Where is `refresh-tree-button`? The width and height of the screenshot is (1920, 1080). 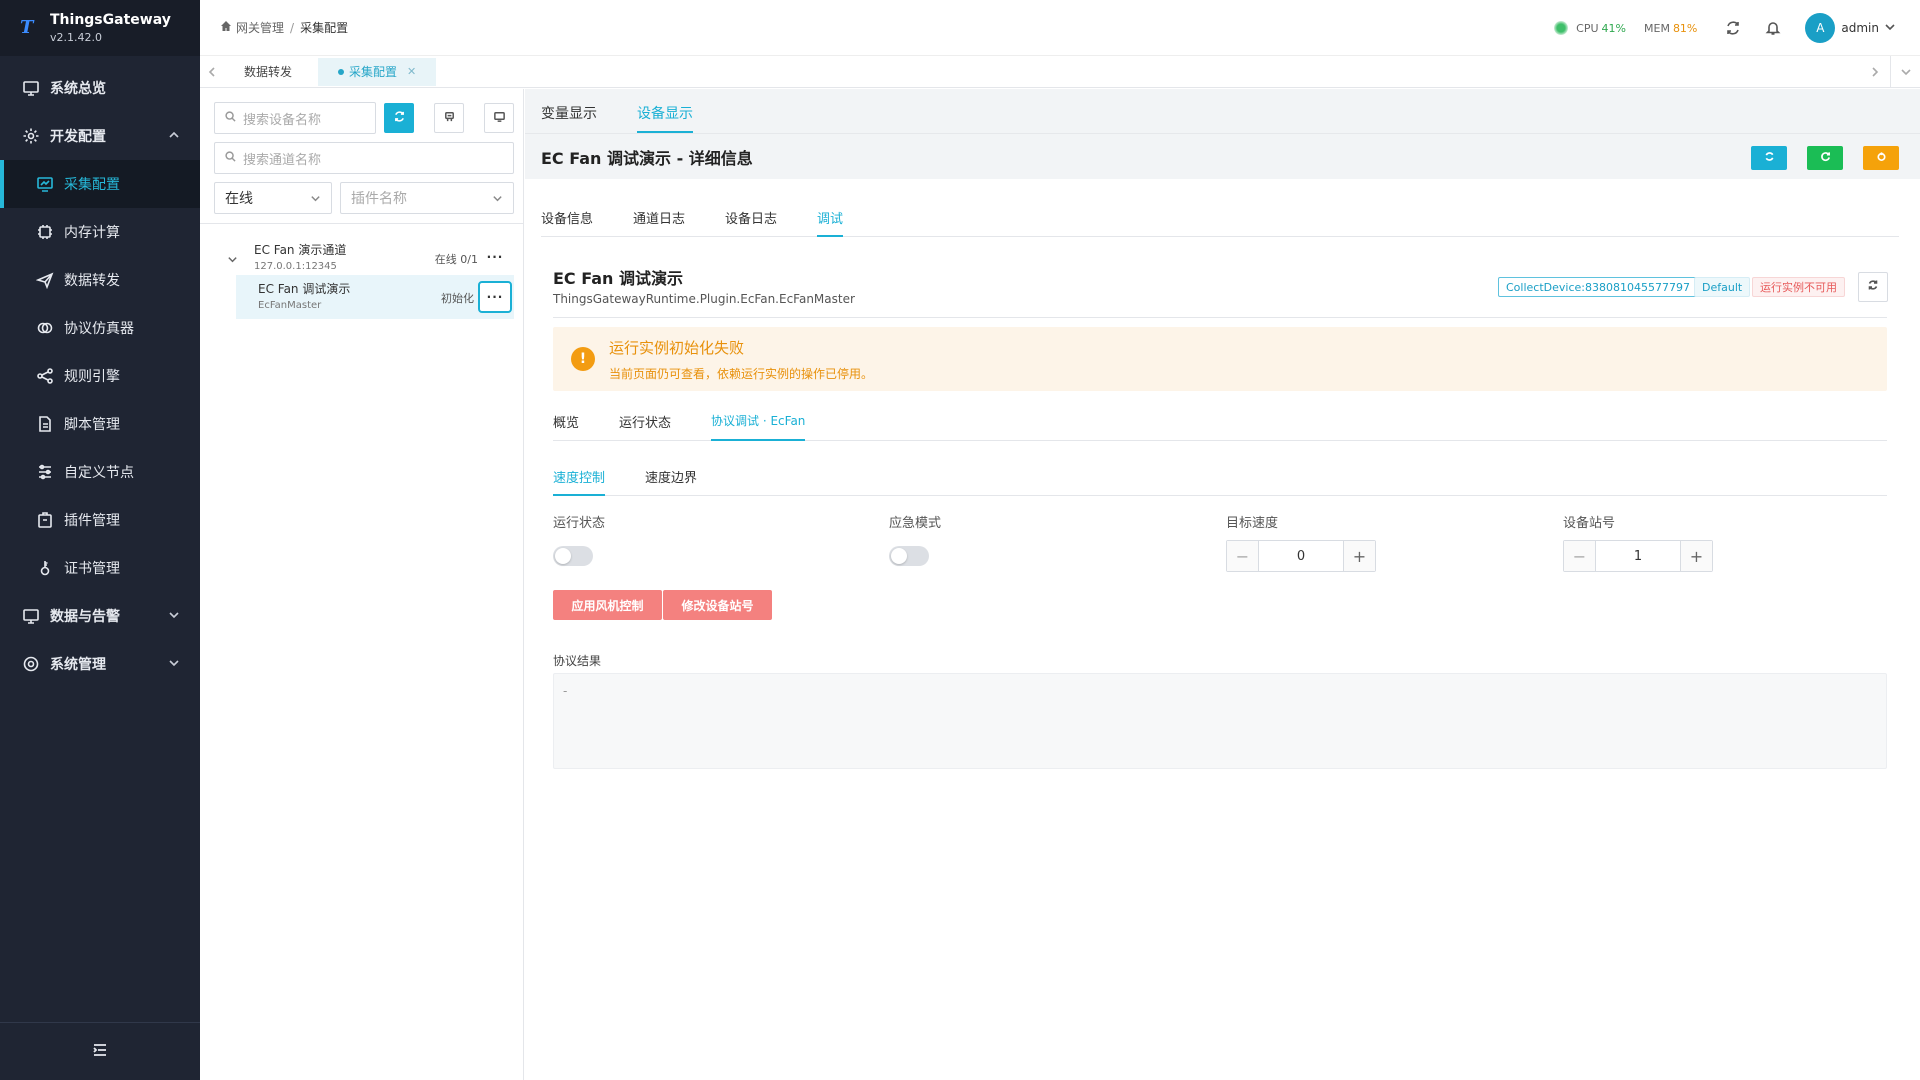
refresh-tree-button is located at coordinates (399, 118).